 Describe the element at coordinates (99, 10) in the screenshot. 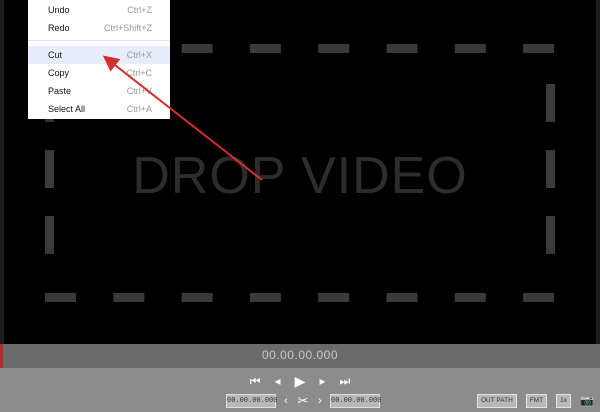

I see `menu-item-undo: Undo Ctrl+Z` at that location.